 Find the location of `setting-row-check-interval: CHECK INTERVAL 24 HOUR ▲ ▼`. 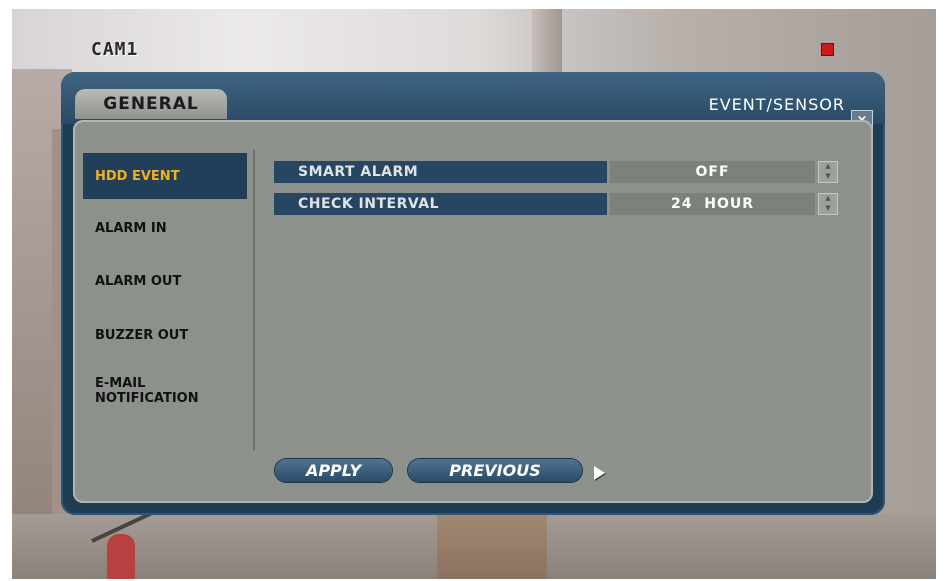

setting-row-check-interval: CHECK INTERVAL 24 HOUR ▲ ▼ is located at coordinates (556, 204).